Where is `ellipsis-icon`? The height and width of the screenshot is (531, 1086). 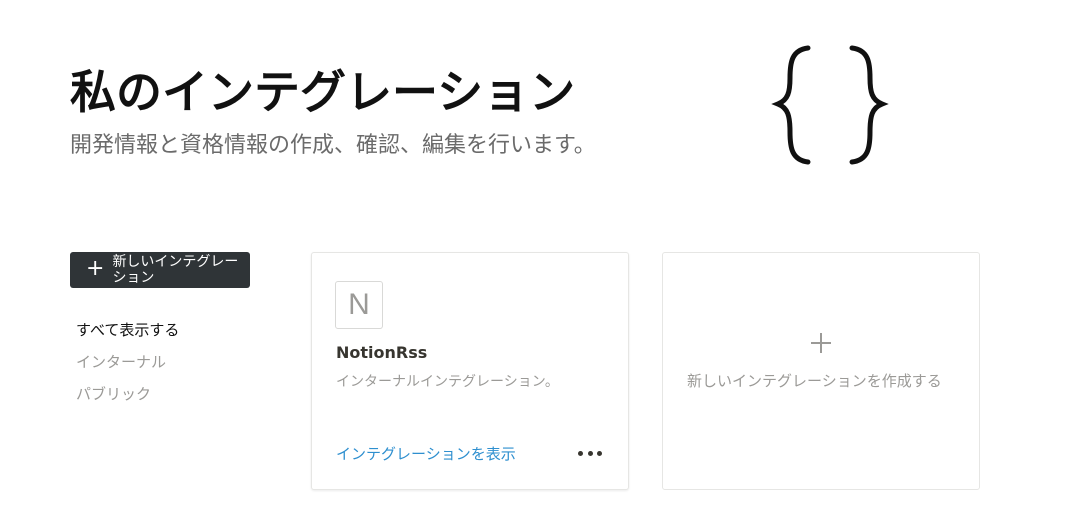 ellipsis-icon is located at coordinates (590, 453).